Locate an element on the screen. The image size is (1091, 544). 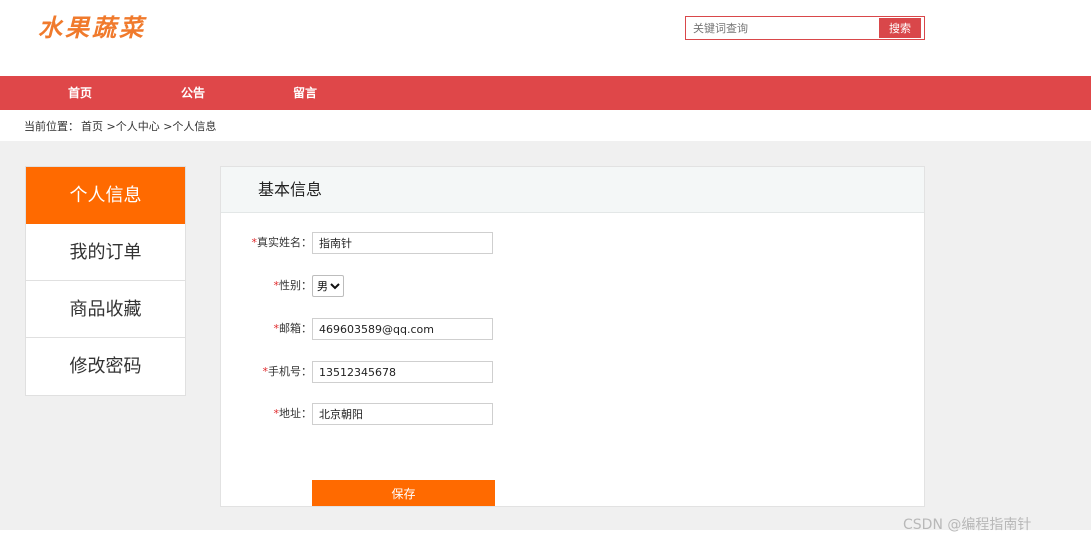
panel-title: 基本信息 is located at coordinates (572, 190).